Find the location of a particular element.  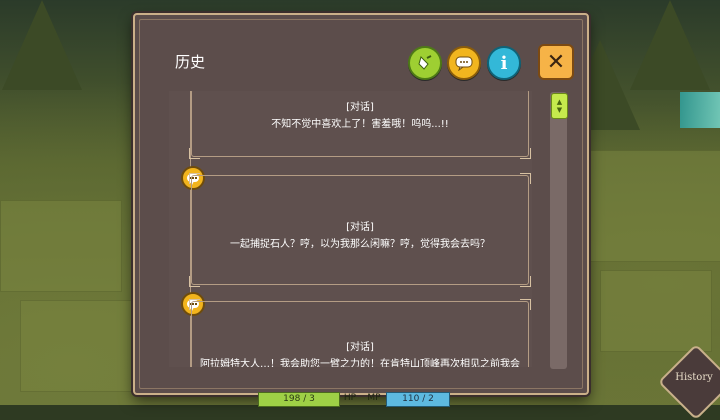

grip-icon: ▼ is located at coordinates (559, 110).